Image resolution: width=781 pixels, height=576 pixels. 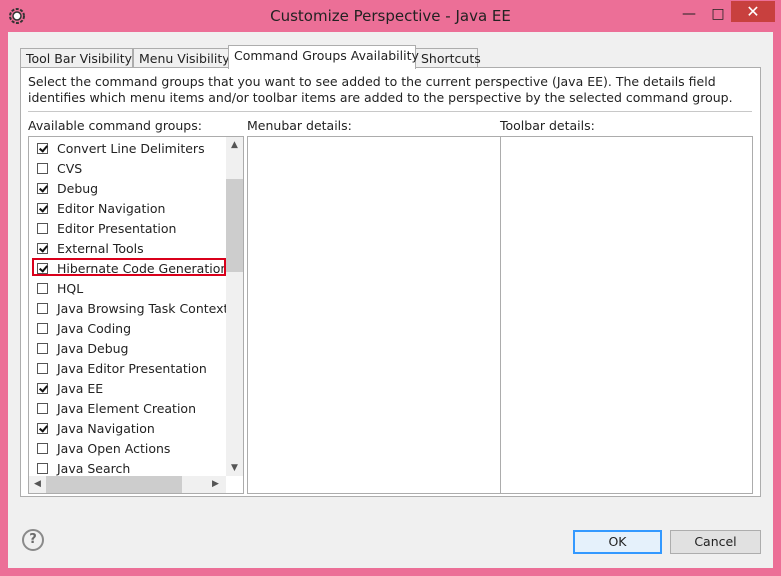 I want to click on list-item-label: Editor Presentation, so click(x=117, y=228).